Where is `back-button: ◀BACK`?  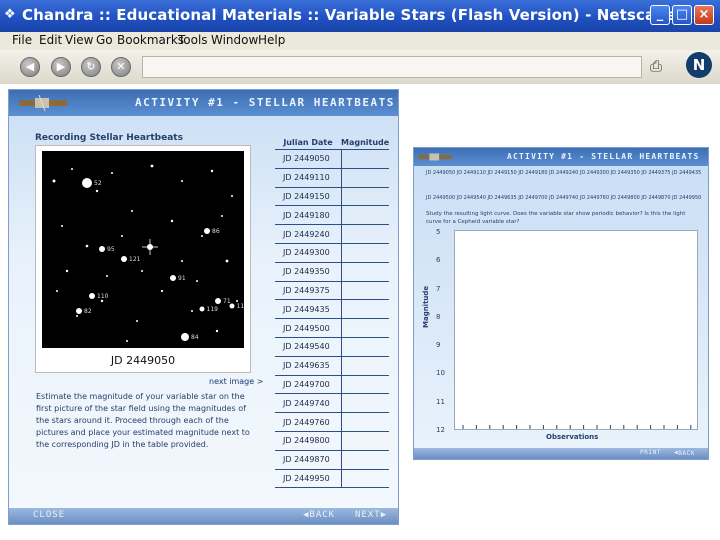 back-button: ◀BACK is located at coordinates (319, 515).